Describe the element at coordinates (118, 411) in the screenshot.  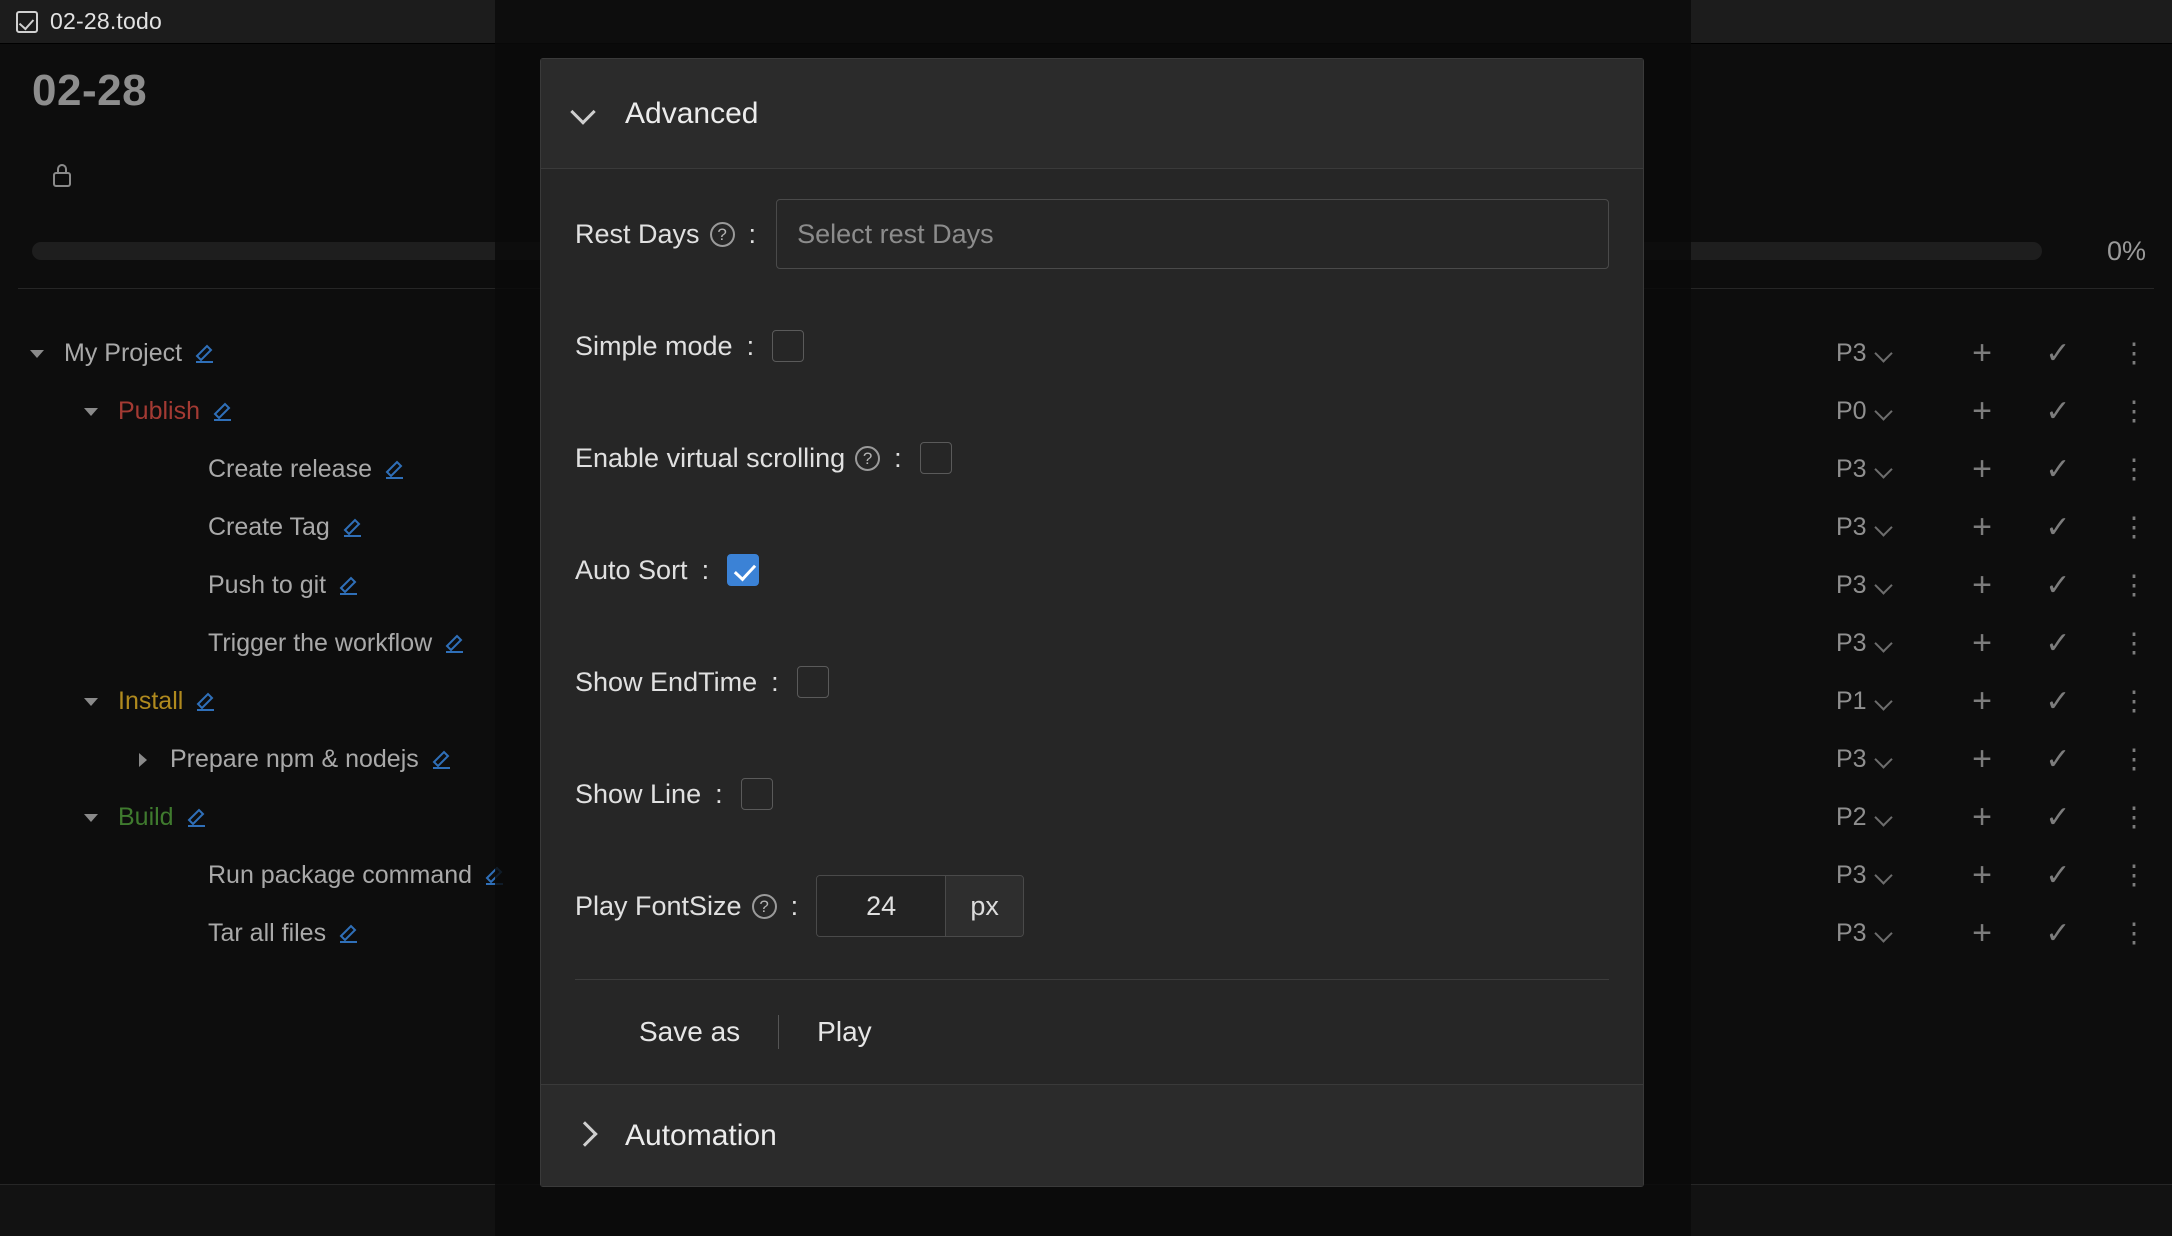
I see `task-row-main: Publish` at that location.